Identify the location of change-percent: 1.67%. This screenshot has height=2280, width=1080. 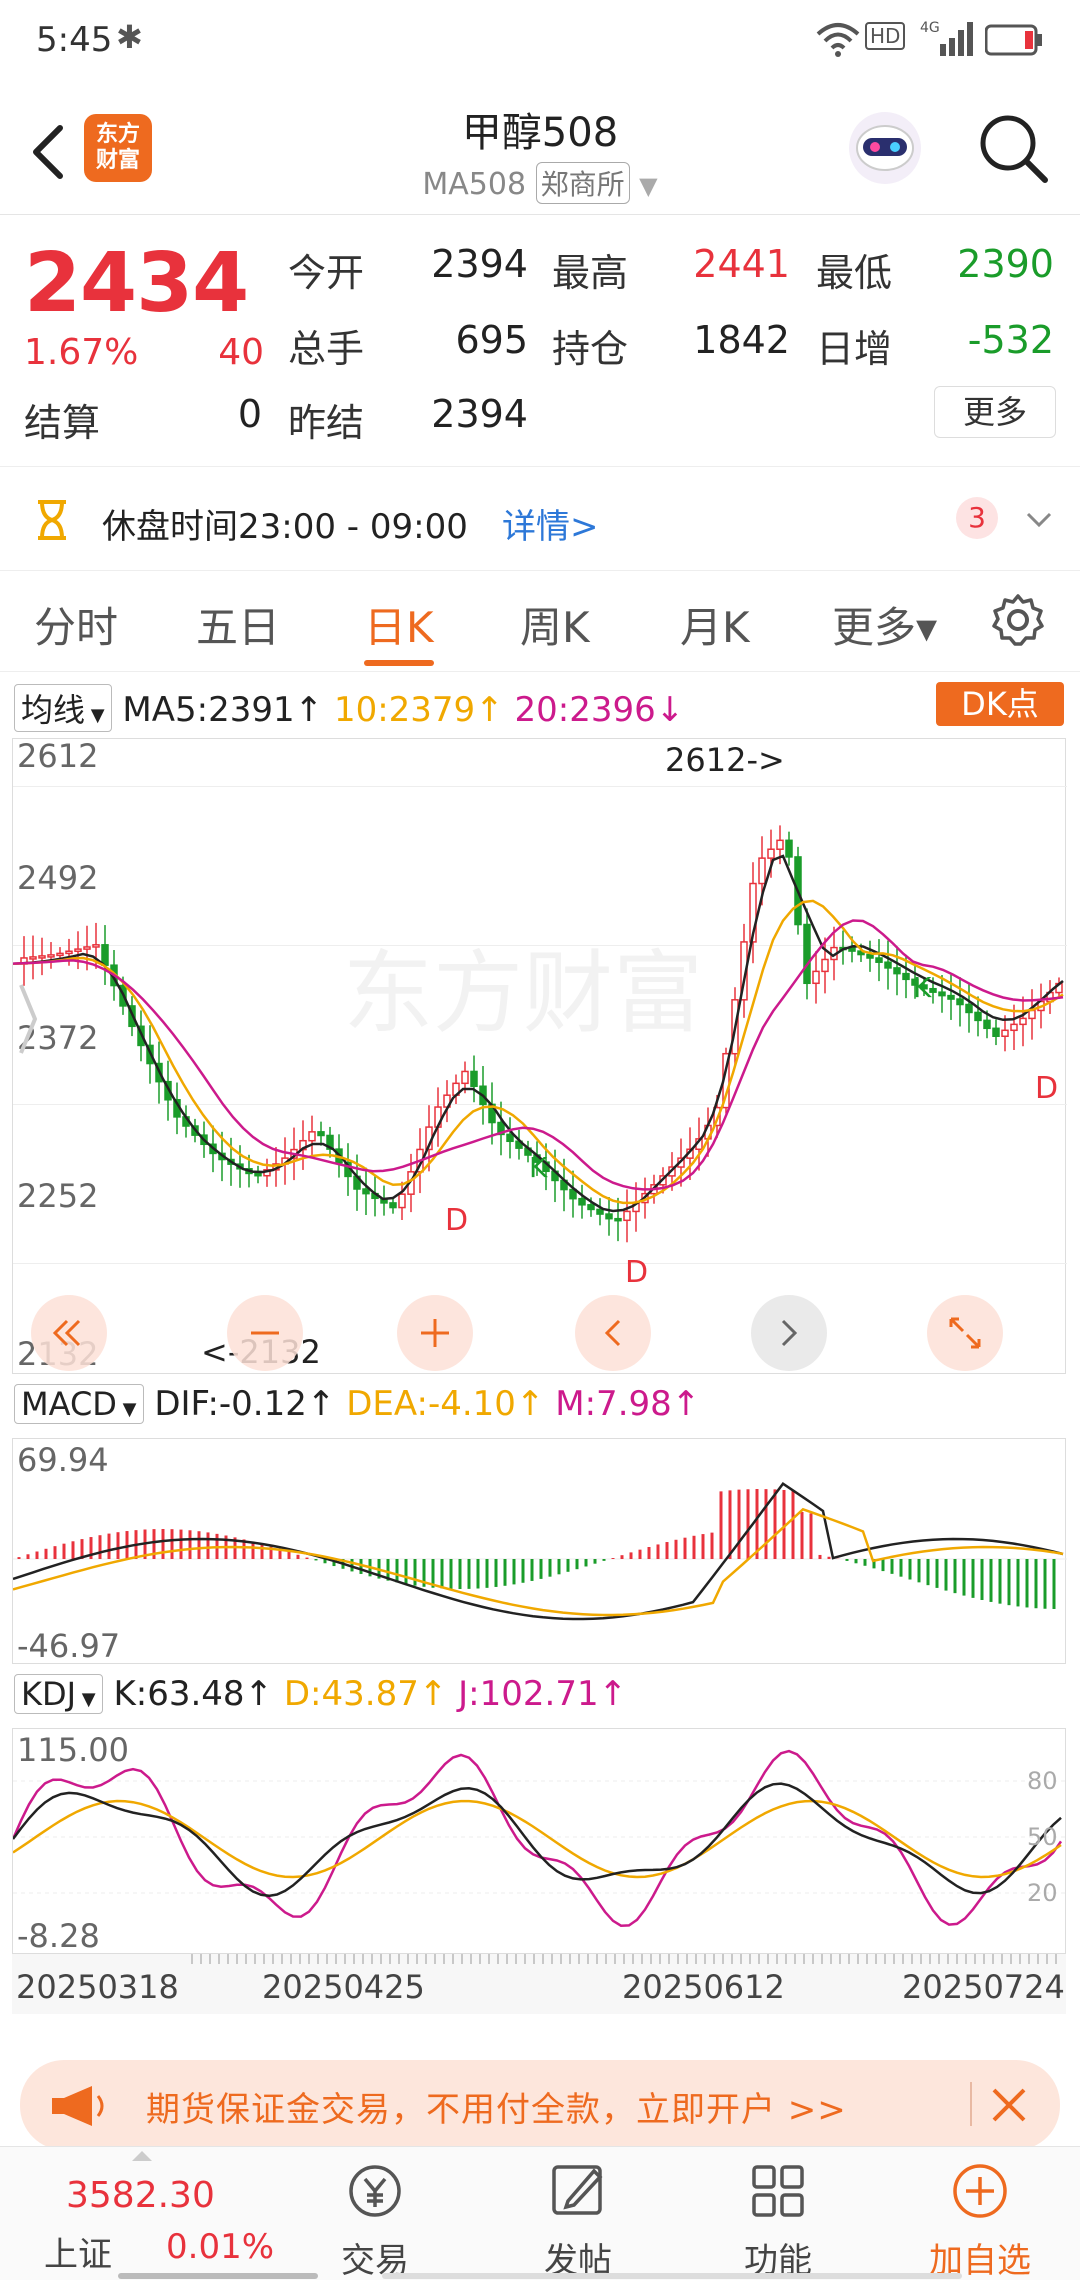
(81, 352).